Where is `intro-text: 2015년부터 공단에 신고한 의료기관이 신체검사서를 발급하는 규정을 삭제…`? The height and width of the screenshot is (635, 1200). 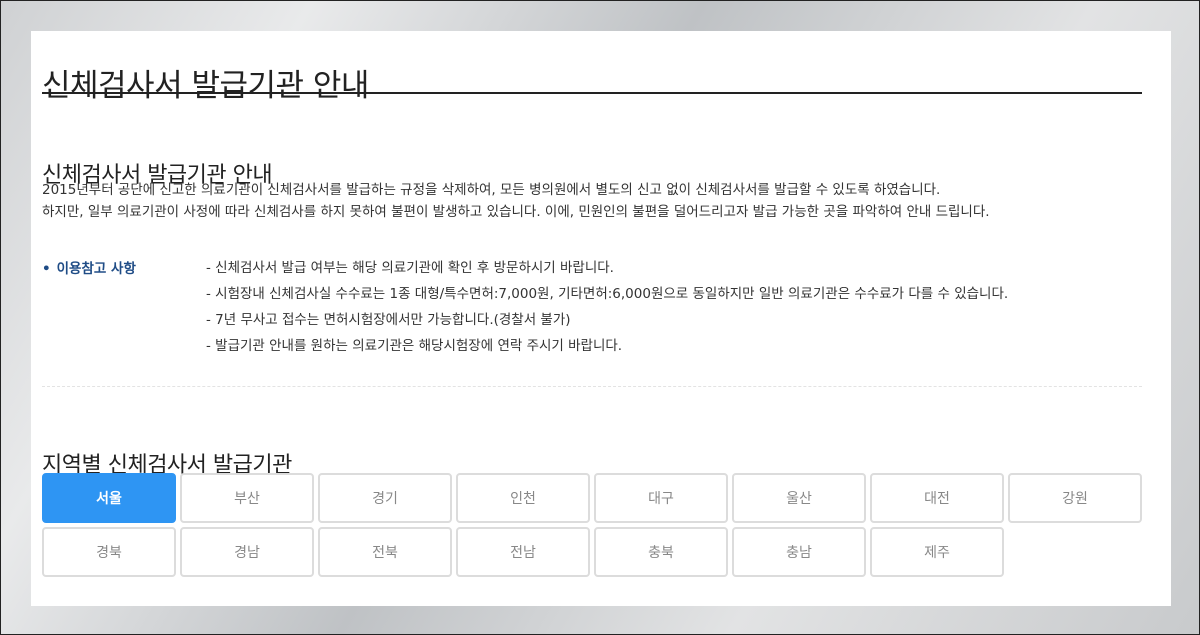 intro-text: 2015년부터 공단에 신고한 의료기관이 신체검사서를 발급하는 규정을 삭제… is located at coordinates (516, 201).